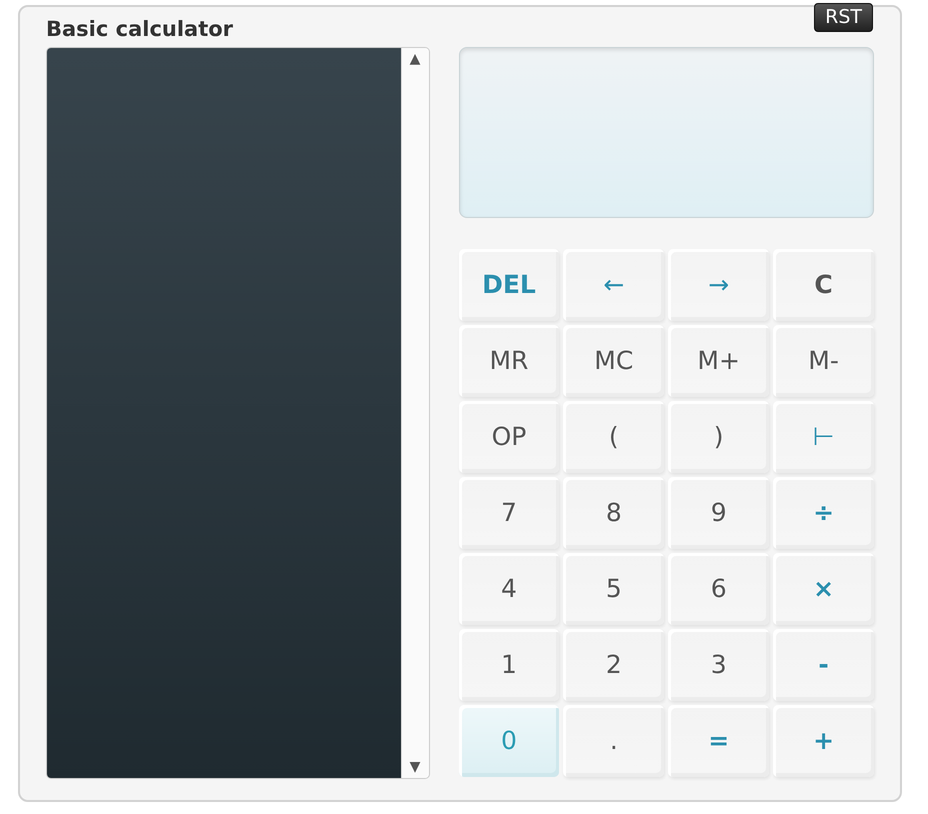 This screenshot has height=814, width=928. Describe the element at coordinates (140, 29) in the screenshot. I see `calculator-title: Basic calculator` at that location.